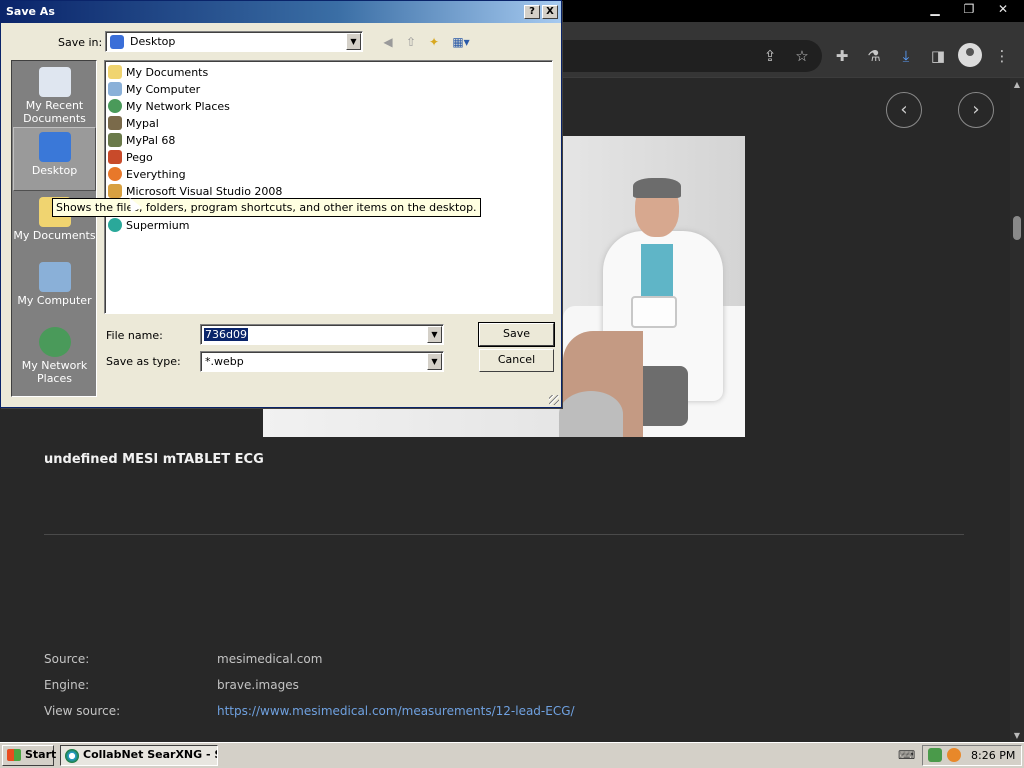 Image resolution: width=1024 pixels, height=768 pixels. Describe the element at coordinates (1017, 228) in the screenshot. I see `scroll-thumb` at that location.